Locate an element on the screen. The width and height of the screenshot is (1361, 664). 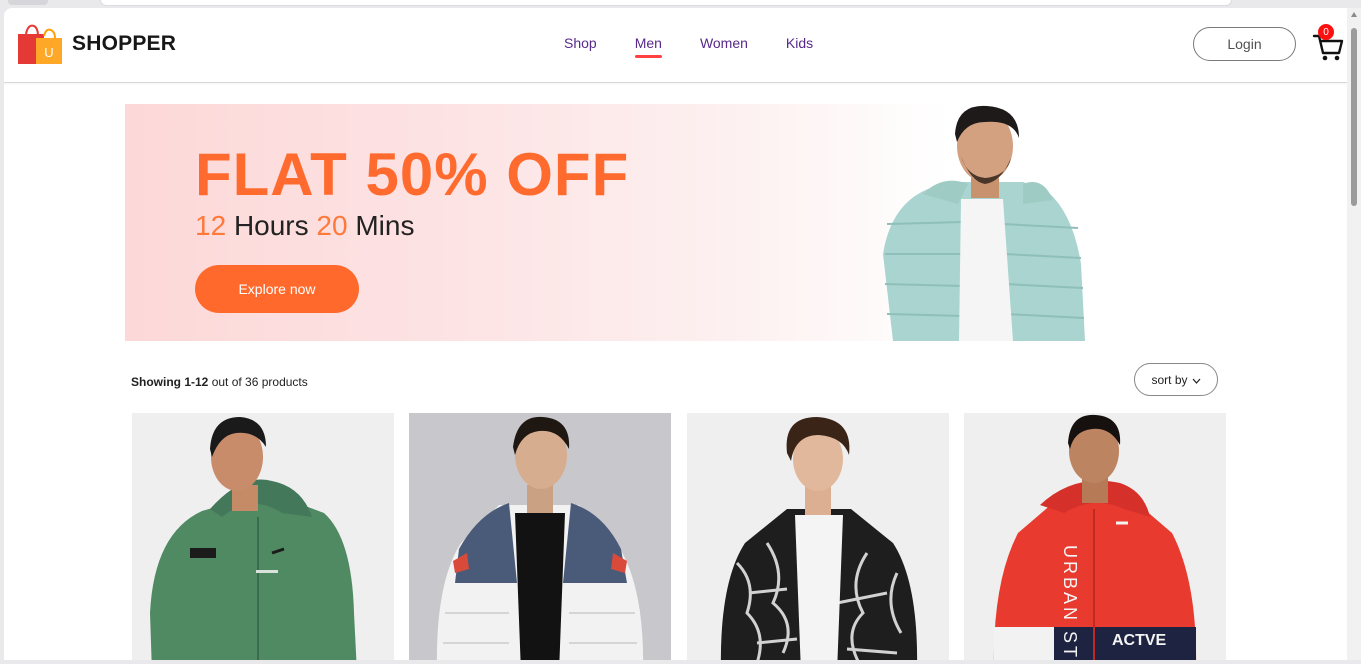
results-count: Showing 1-12 out of 36 products is located at coordinates (219, 382).